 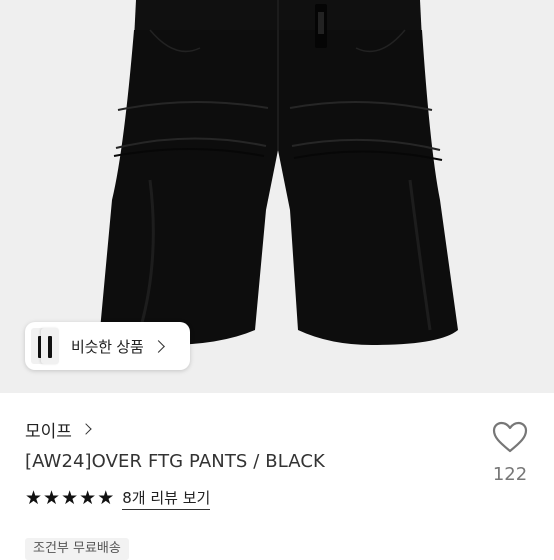 I want to click on similar-thumbnails, so click(x=42, y=346).